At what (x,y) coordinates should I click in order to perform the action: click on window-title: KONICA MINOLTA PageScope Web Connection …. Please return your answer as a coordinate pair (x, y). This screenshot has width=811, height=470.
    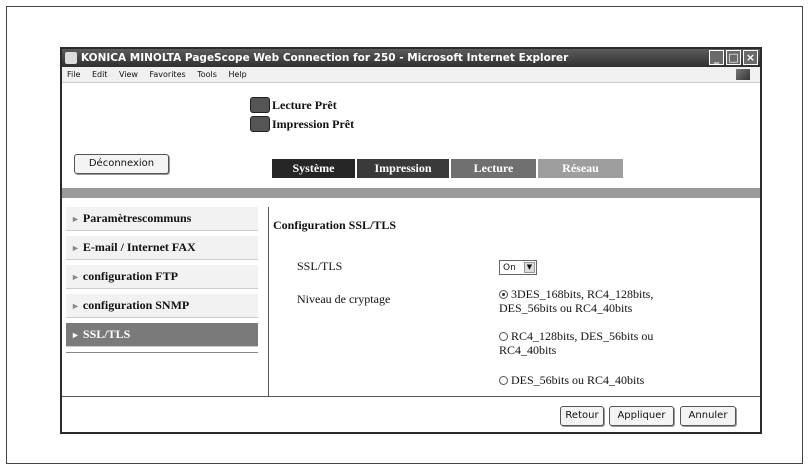
    Looking at the image, I should click on (325, 58).